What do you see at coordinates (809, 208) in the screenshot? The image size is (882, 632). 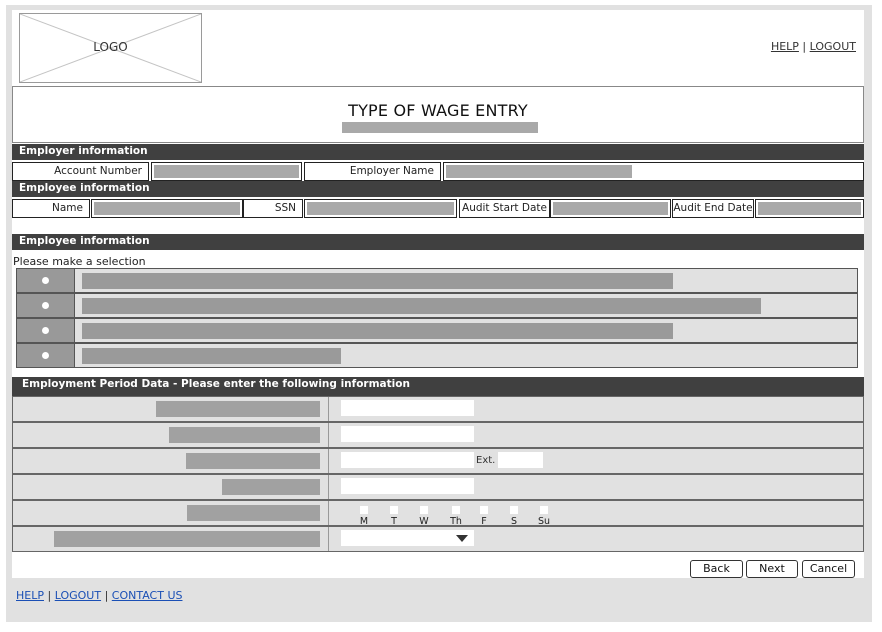 I see `audit-end-date-field` at bounding box center [809, 208].